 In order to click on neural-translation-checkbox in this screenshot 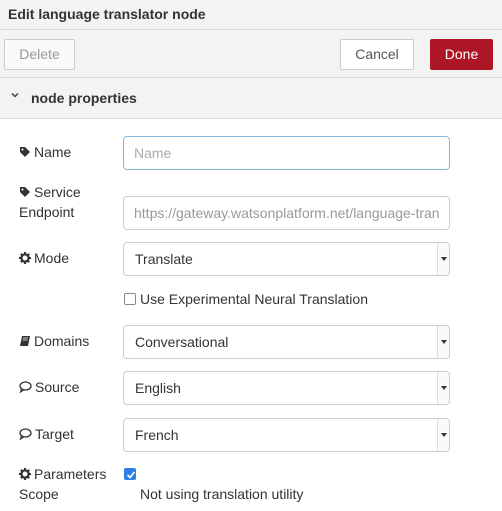, I will do `click(130, 299)`.